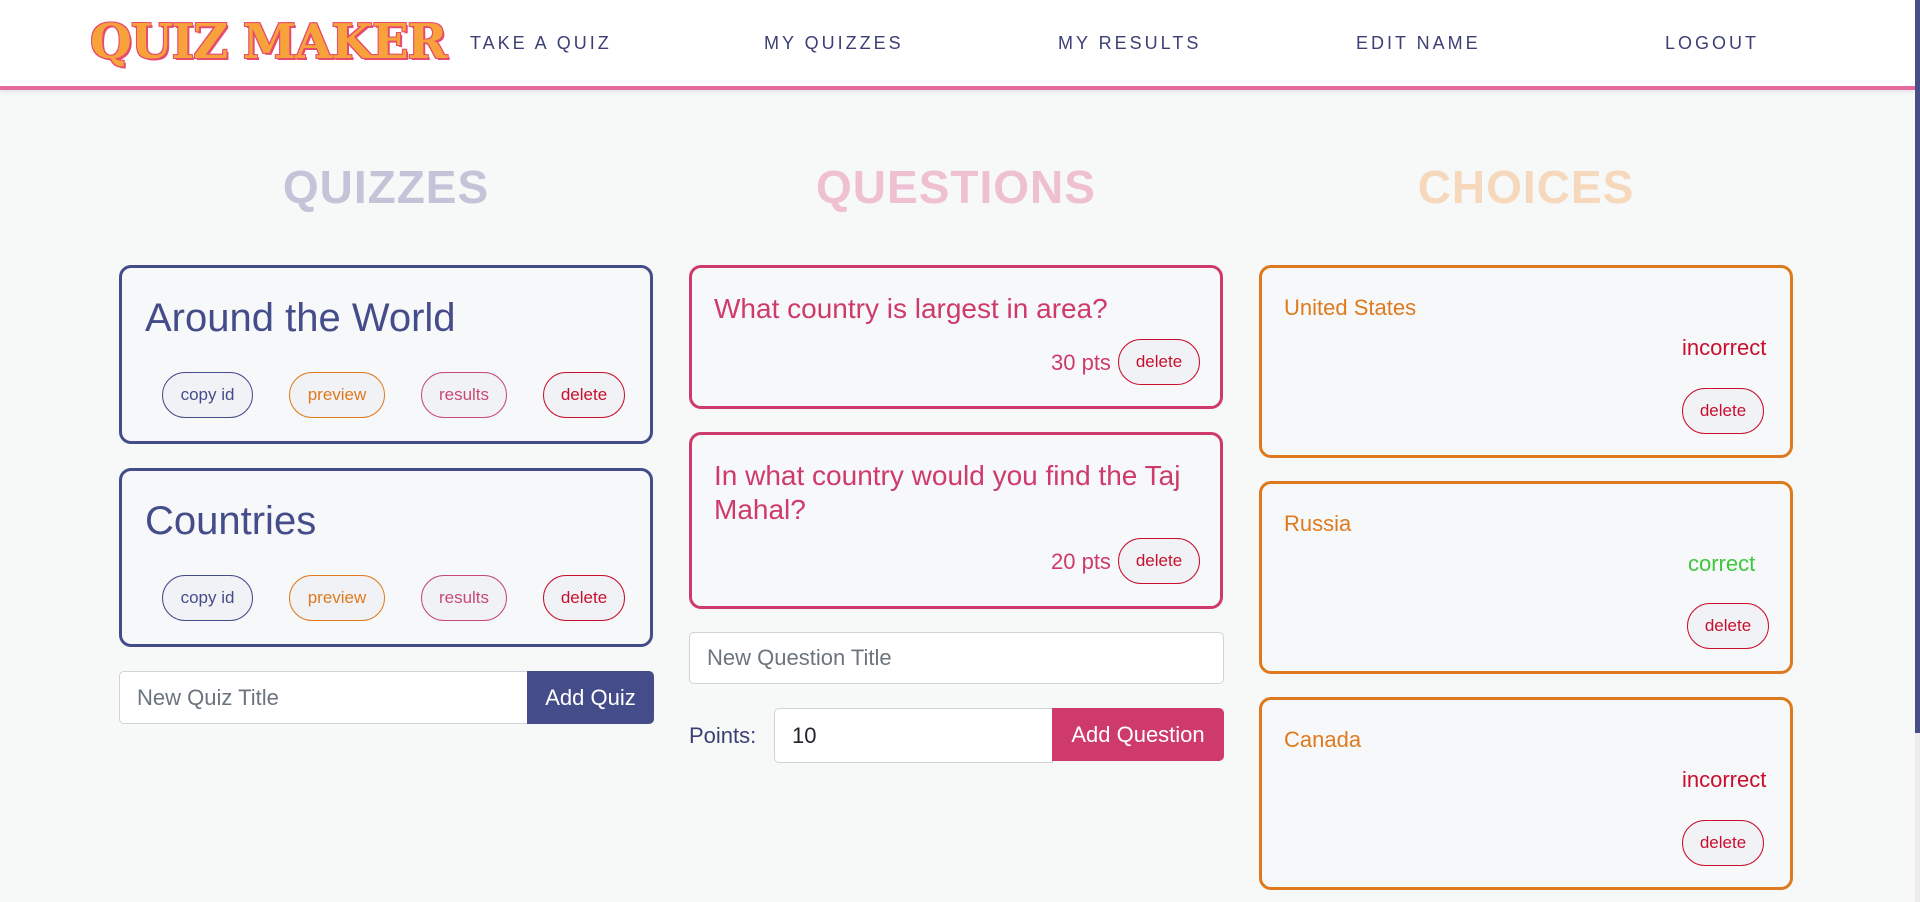 The width and height of the screenshot is (1920, 902). I want to click on scrollbar-thumb, so click(1917, 366).